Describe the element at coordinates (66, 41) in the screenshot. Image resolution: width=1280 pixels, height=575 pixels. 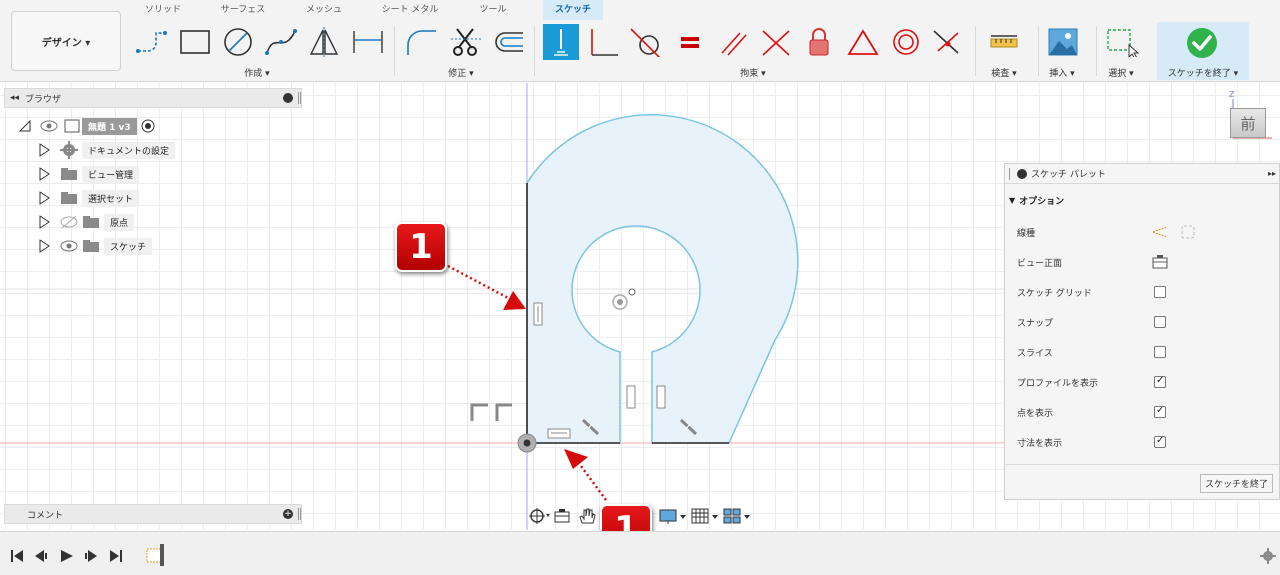
I see `workspace-switcher-button: デザイン ▾` at that location.